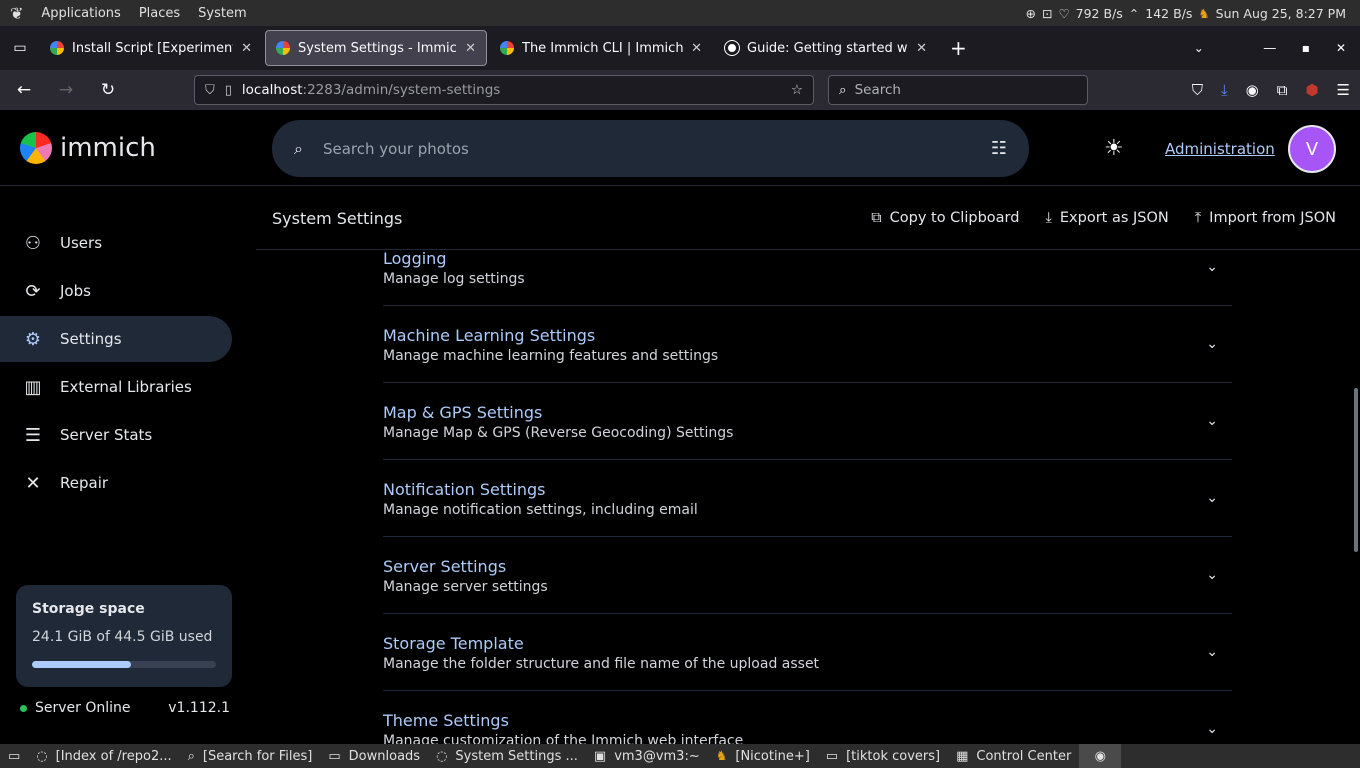  Describe the element at coordinates (442, 756) in the screenshot. I see `firefox-icon: ◌` at that location.